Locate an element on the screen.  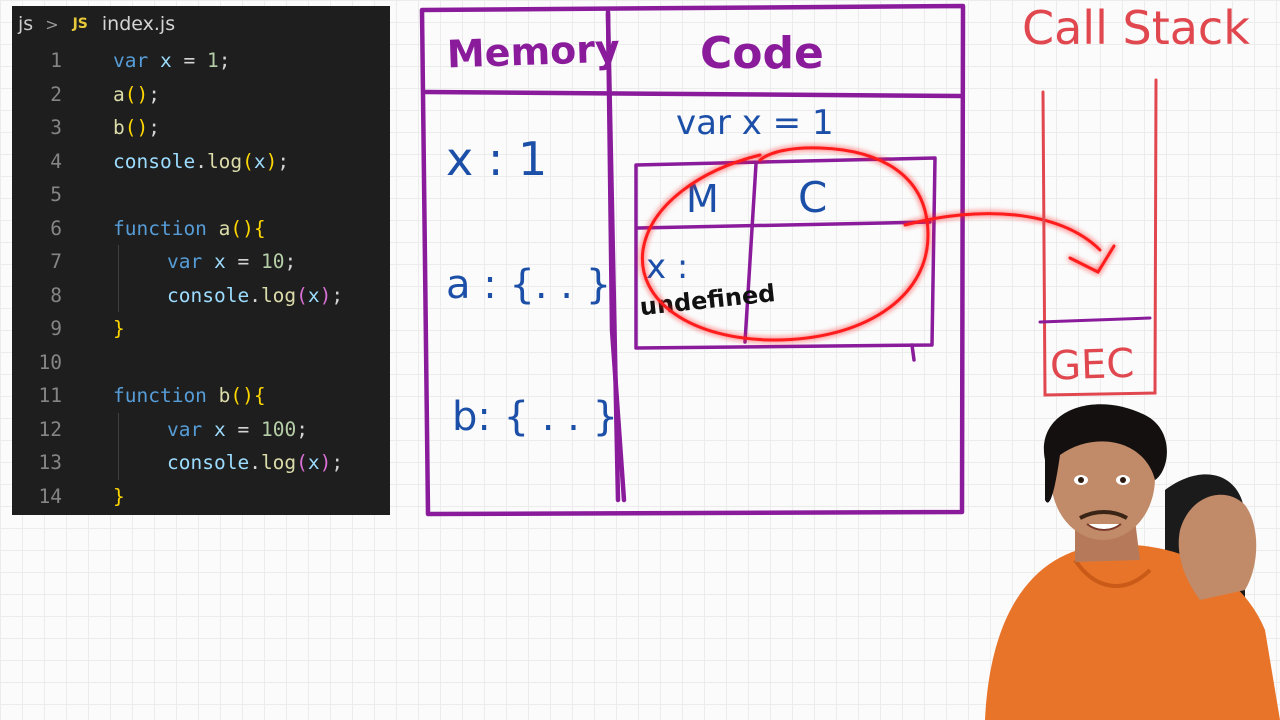
memory-header: Memory is located at coordinates (533, 52).